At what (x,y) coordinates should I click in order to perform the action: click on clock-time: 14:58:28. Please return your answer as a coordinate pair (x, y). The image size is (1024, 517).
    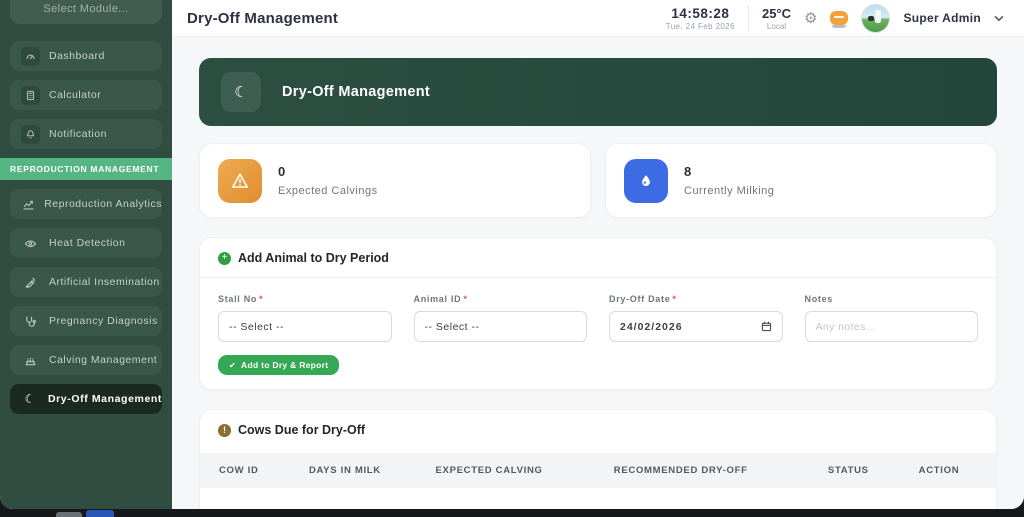
    Looking at the image, I should click on (700, 13).